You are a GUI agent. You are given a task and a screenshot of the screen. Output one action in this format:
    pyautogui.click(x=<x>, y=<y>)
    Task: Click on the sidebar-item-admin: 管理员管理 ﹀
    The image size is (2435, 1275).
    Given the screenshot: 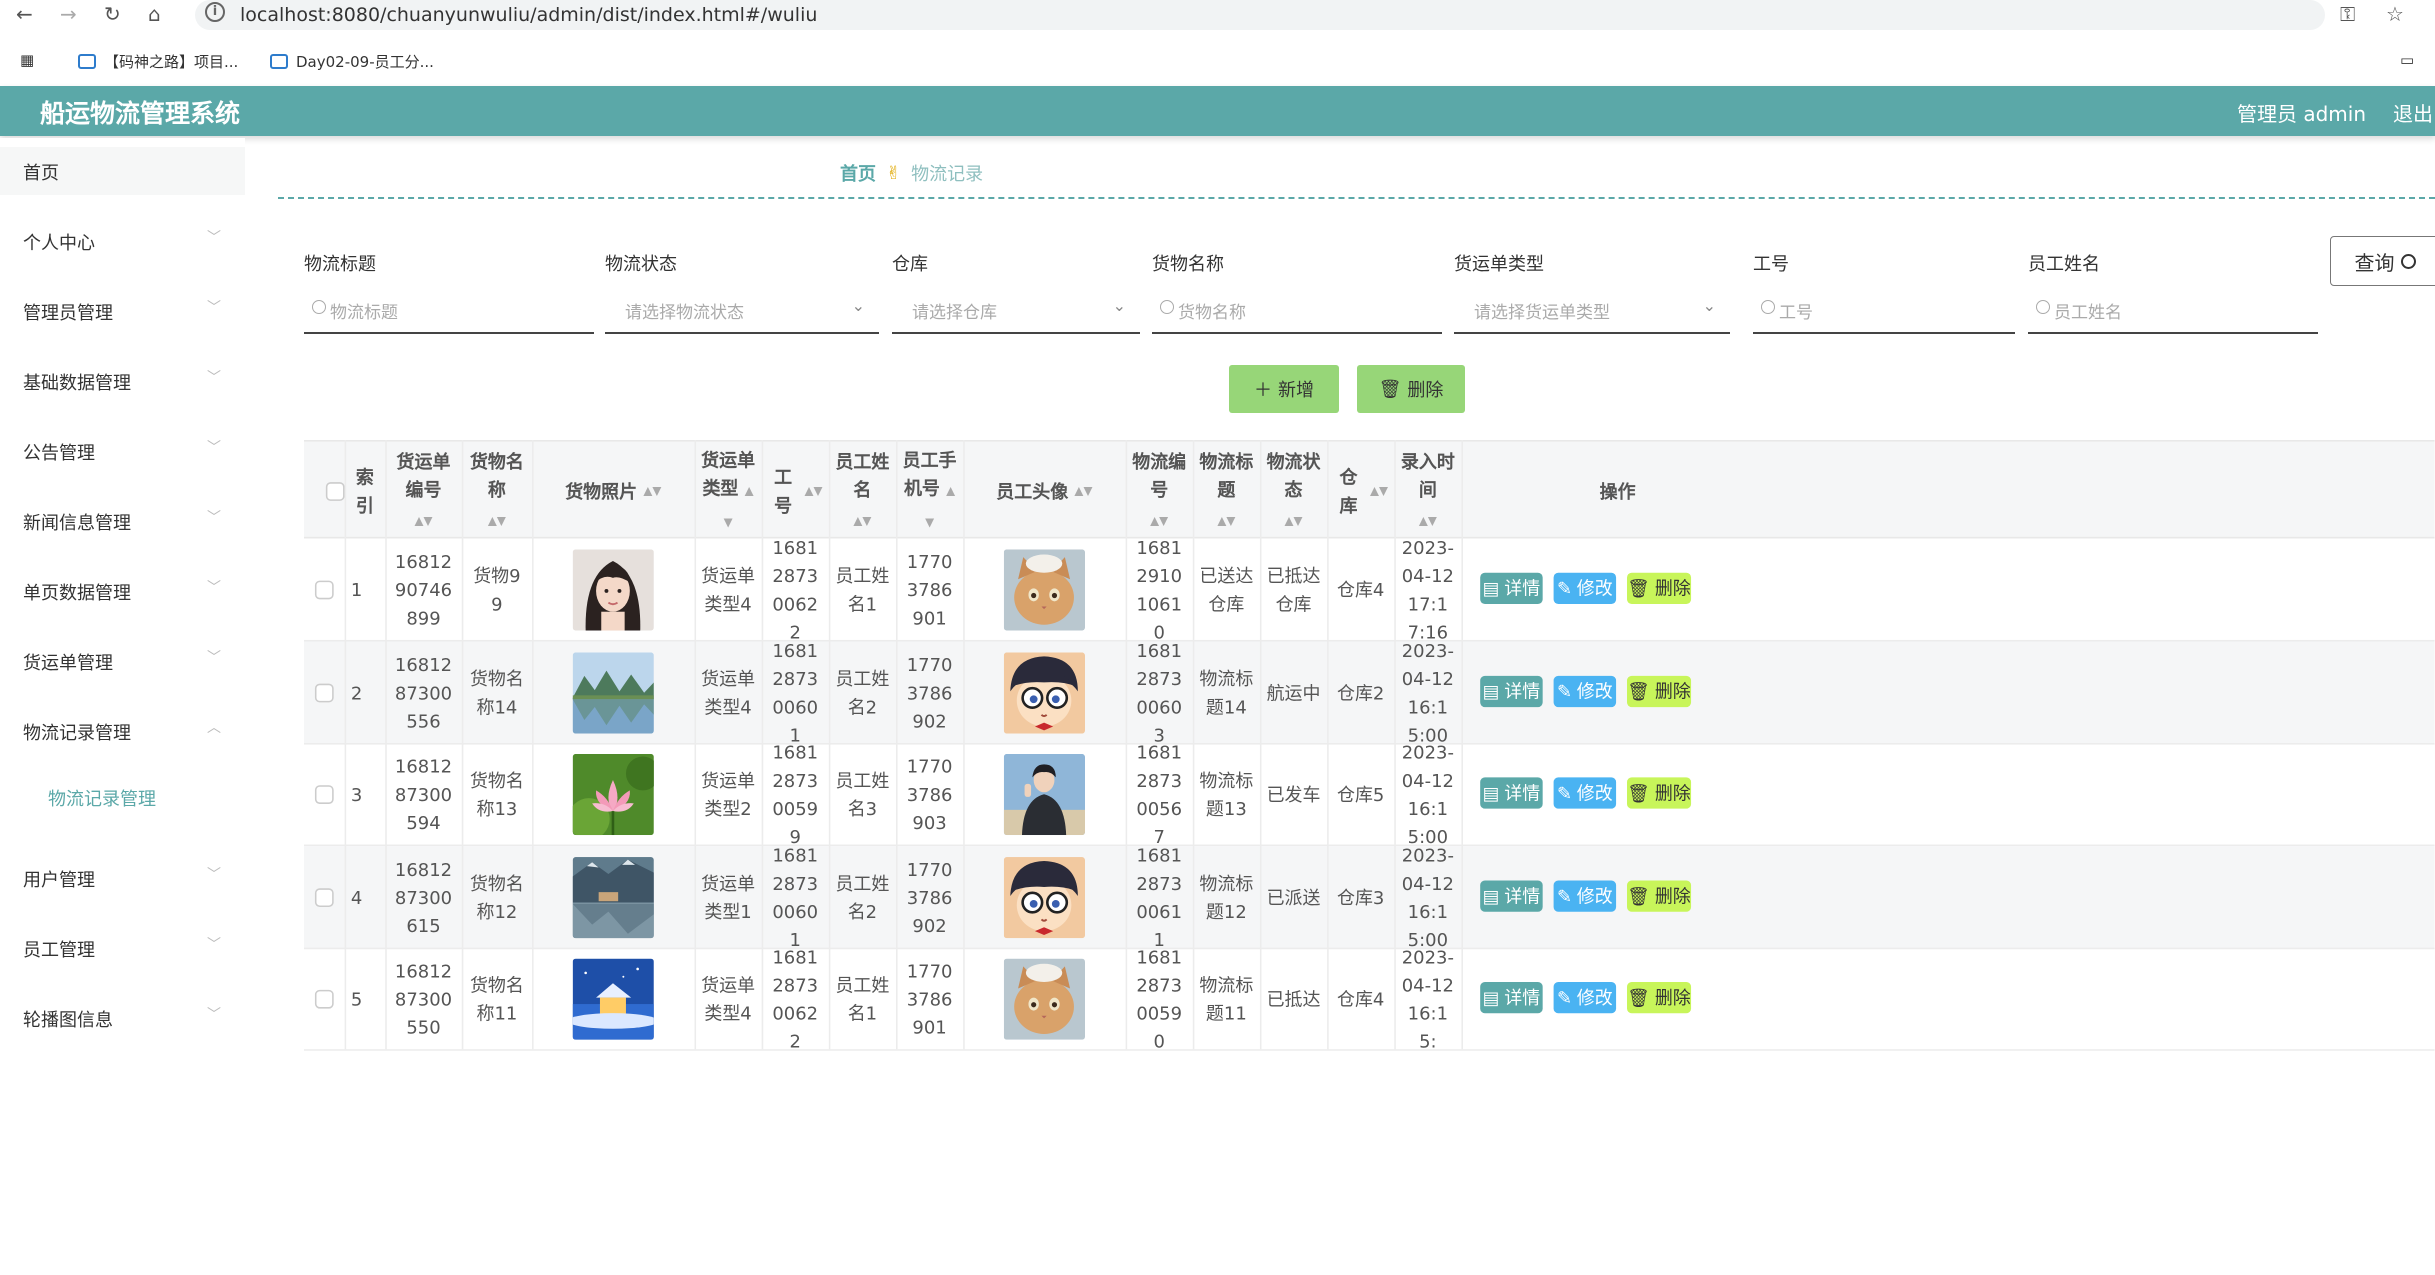 What is the action you would take?
    pyautogui.click(x=122, y=311)
    